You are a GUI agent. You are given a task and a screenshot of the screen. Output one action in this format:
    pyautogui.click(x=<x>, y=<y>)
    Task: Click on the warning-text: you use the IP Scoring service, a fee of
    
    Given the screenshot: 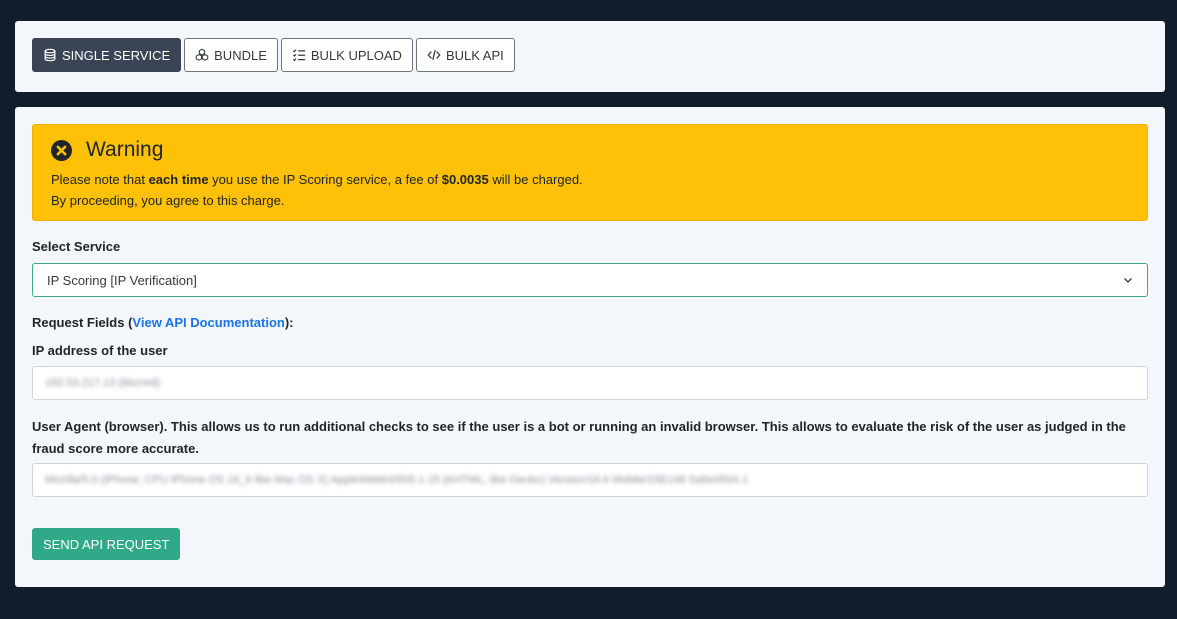 What is the action you would take?
    pyautogui.click(x=325, y=179)
    